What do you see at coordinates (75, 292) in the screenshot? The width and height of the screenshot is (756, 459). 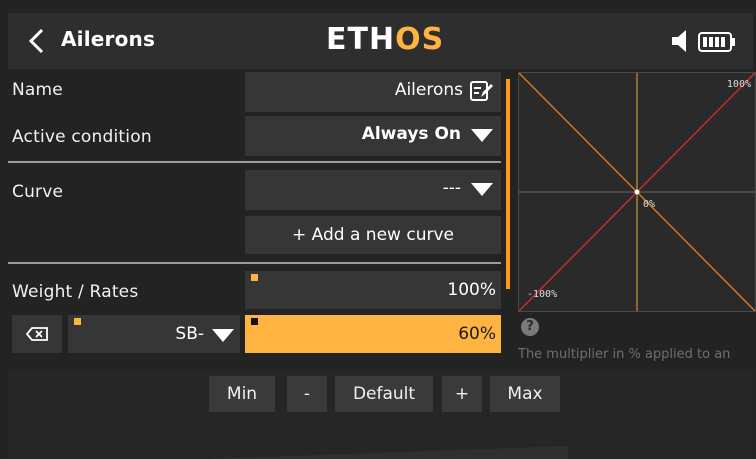 I see `weight-rates-label: Weight / Rates` at bounding box center [75, 292].